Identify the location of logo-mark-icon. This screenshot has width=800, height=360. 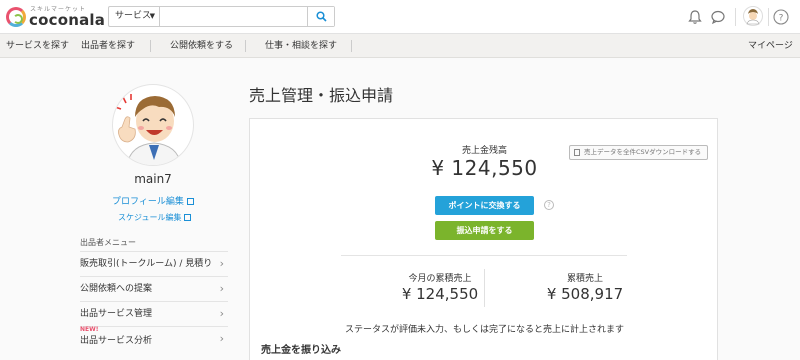
(16, 17).